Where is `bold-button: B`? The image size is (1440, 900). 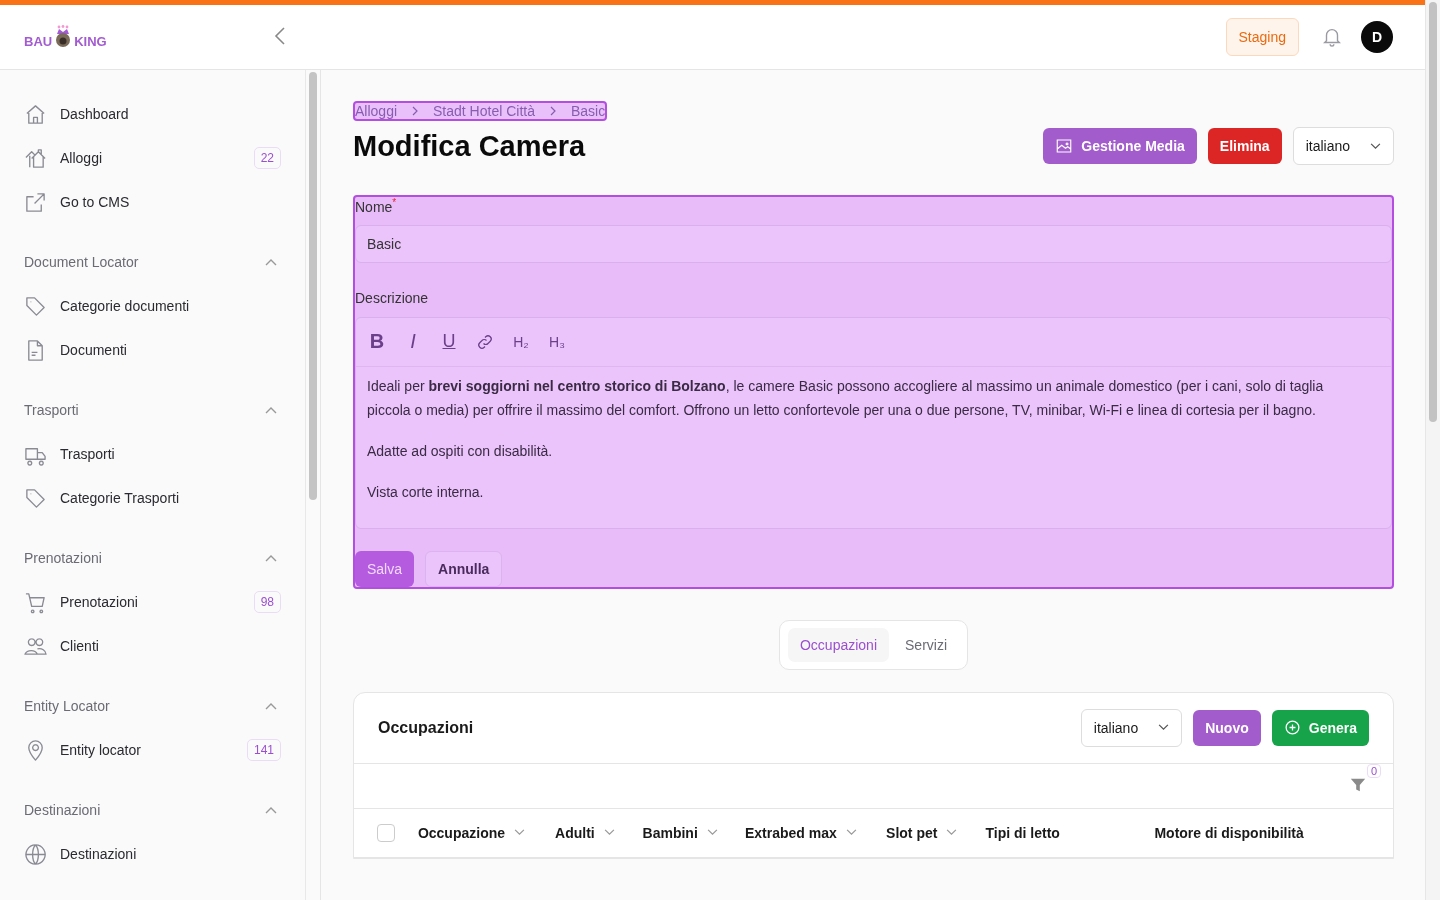
bold-button: B is located at coordinates (377, 341).